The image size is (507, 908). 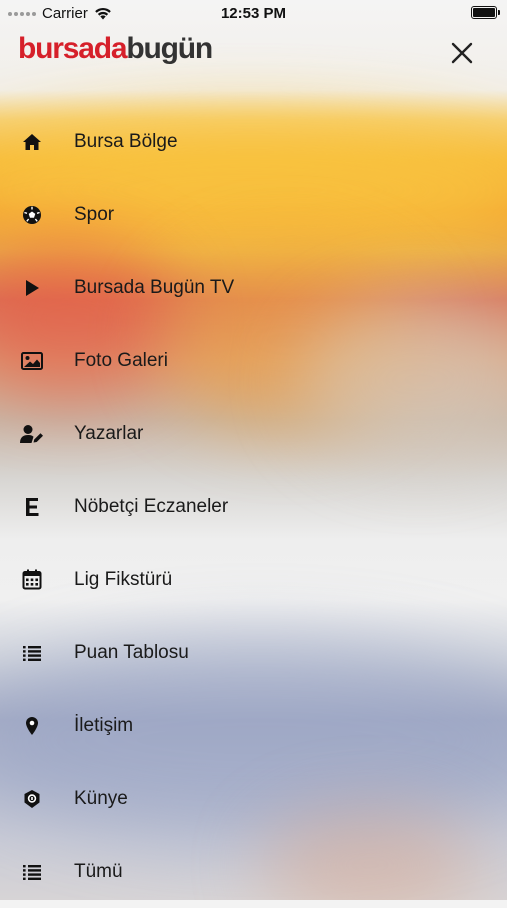 What do you see at coordinates (253, 652) in the screenshot?
I see `menu-item-puan-tablosu: Puan Tablosu` at bounding box center [253, 652].